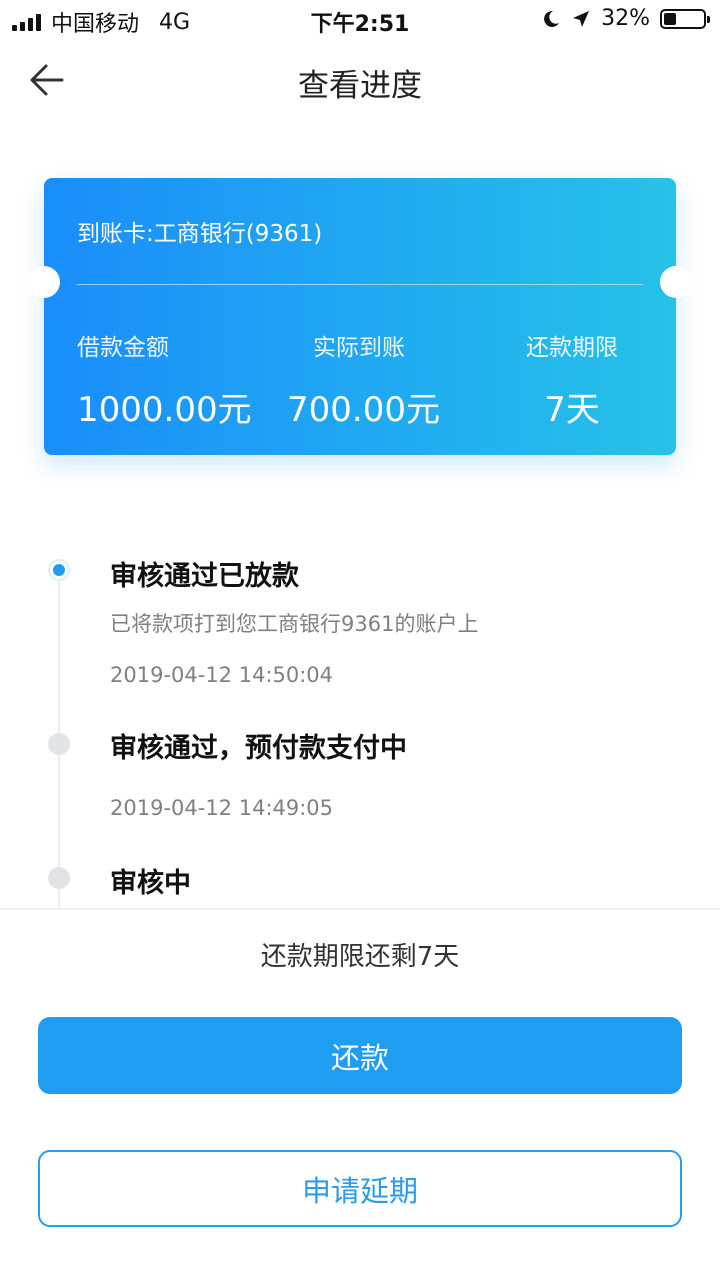  I want to click on loan-amount-label: 借款金额, so click(123, 348).